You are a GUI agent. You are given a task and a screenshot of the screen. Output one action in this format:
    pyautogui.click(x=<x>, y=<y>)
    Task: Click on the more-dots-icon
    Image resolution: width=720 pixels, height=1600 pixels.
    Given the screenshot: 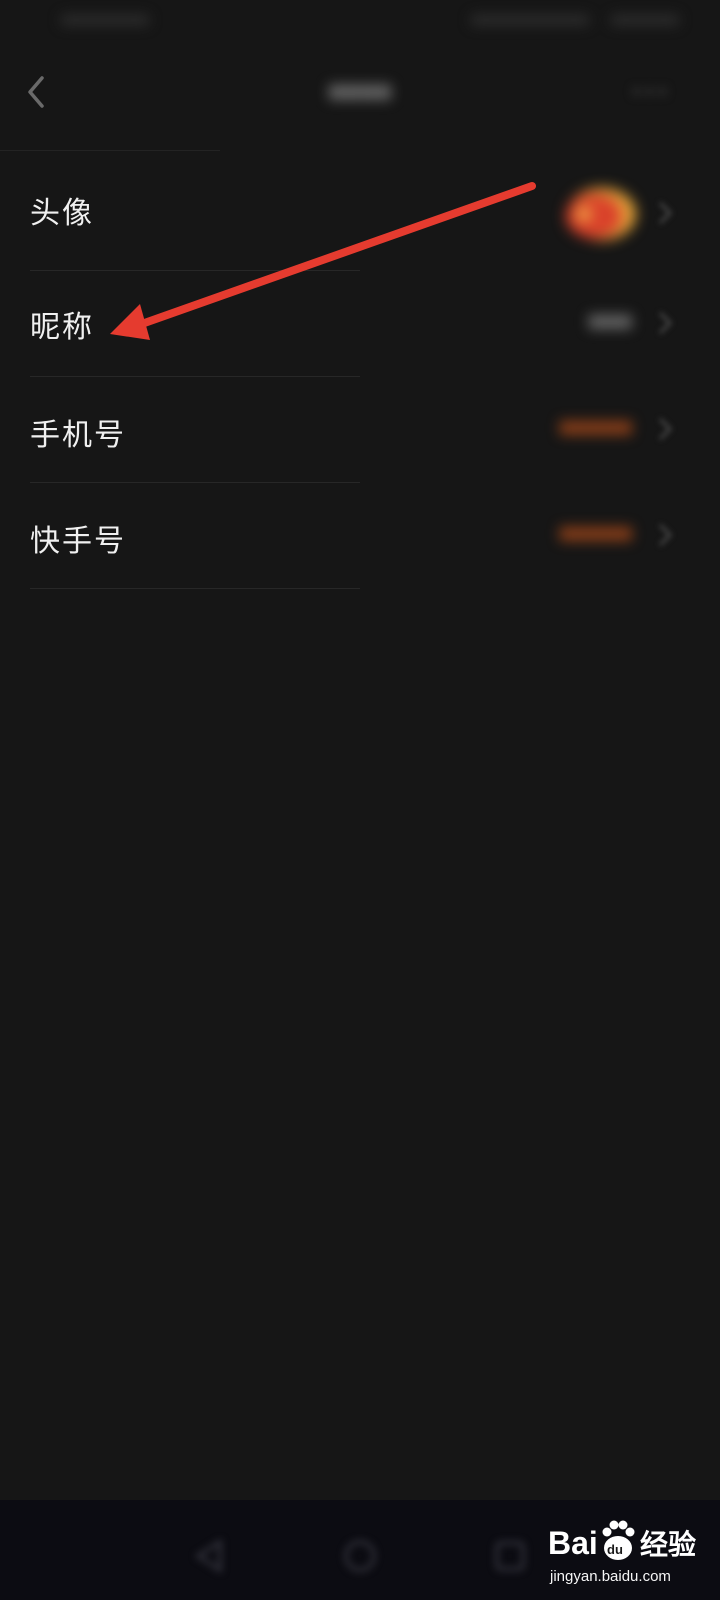 What is the action you would take?
    pyautogui.click(x=653, y=91)
    